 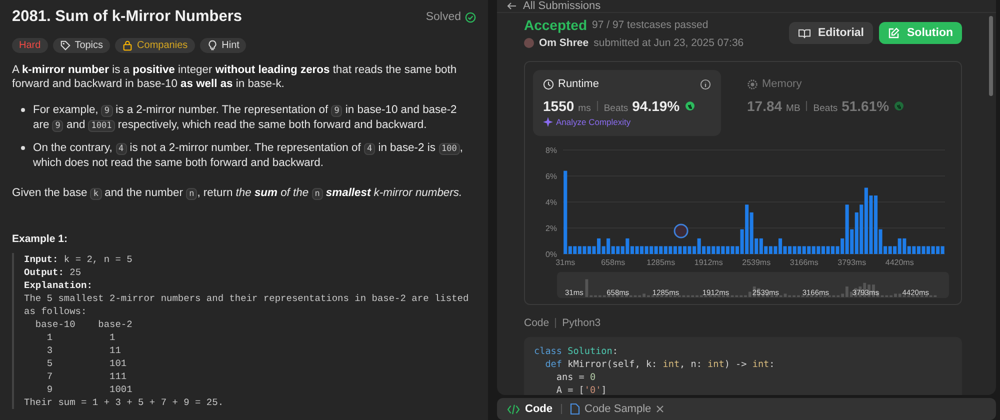 What do you see at coordinates (564, 43) in the screenshot?
I see `author-name: Om Shree` at bounding box center [564, 43].